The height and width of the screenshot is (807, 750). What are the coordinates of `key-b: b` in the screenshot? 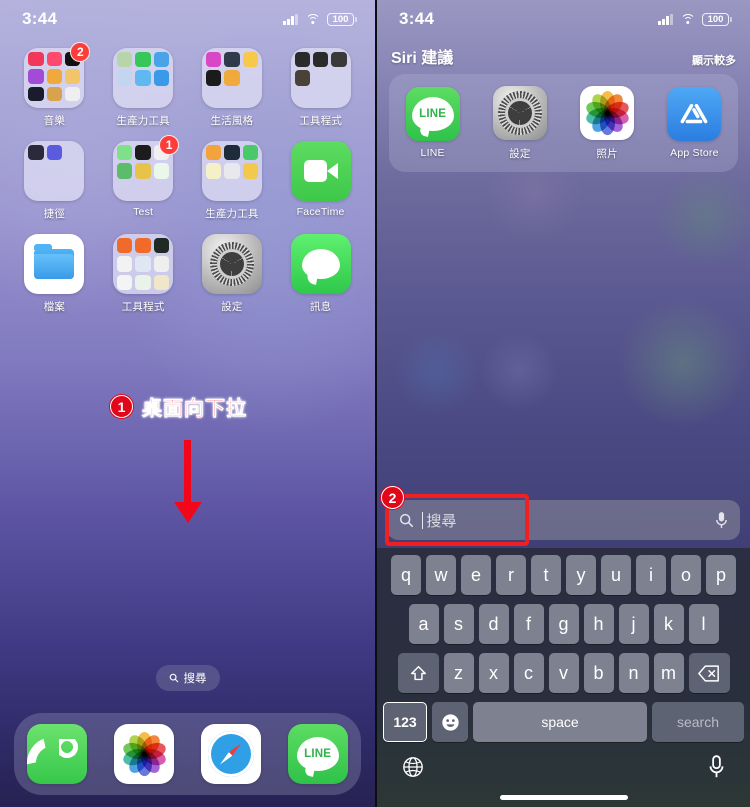 It's located at (598, 673).